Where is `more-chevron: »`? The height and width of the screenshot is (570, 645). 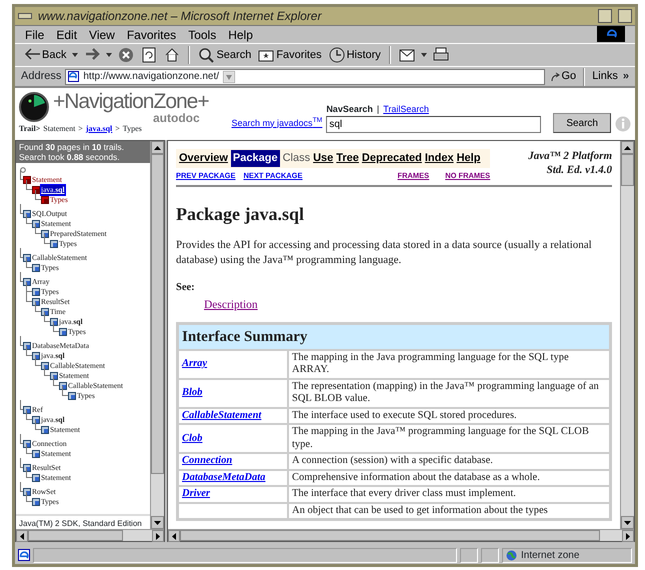
more-chevron: » is located at coordinates (625, 76).